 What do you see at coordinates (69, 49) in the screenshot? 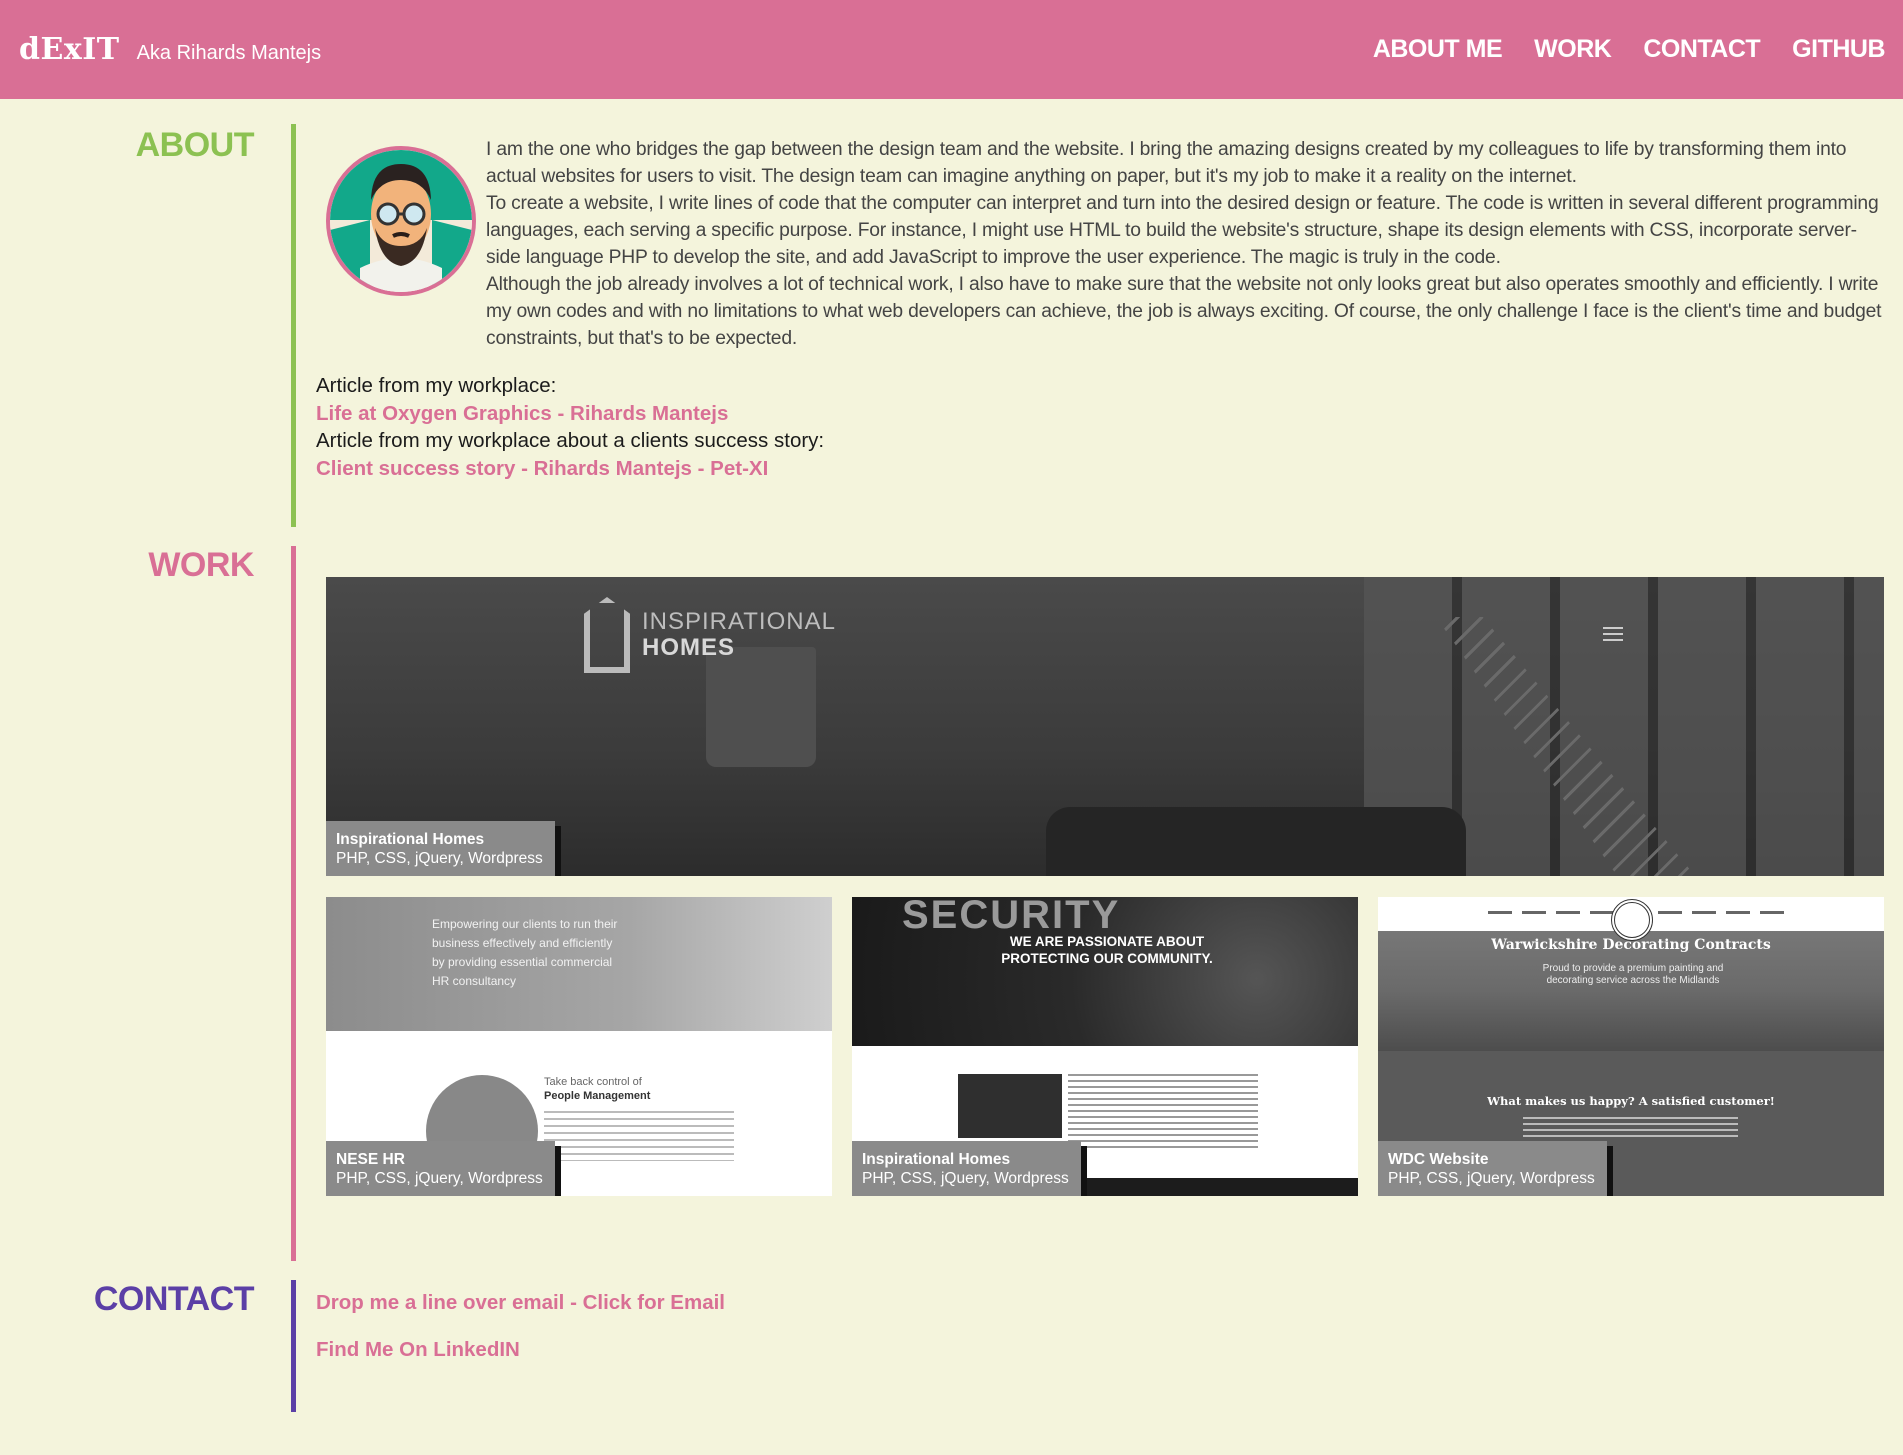
I see `site-logo: dExIT` at bounding box center [69, 49].